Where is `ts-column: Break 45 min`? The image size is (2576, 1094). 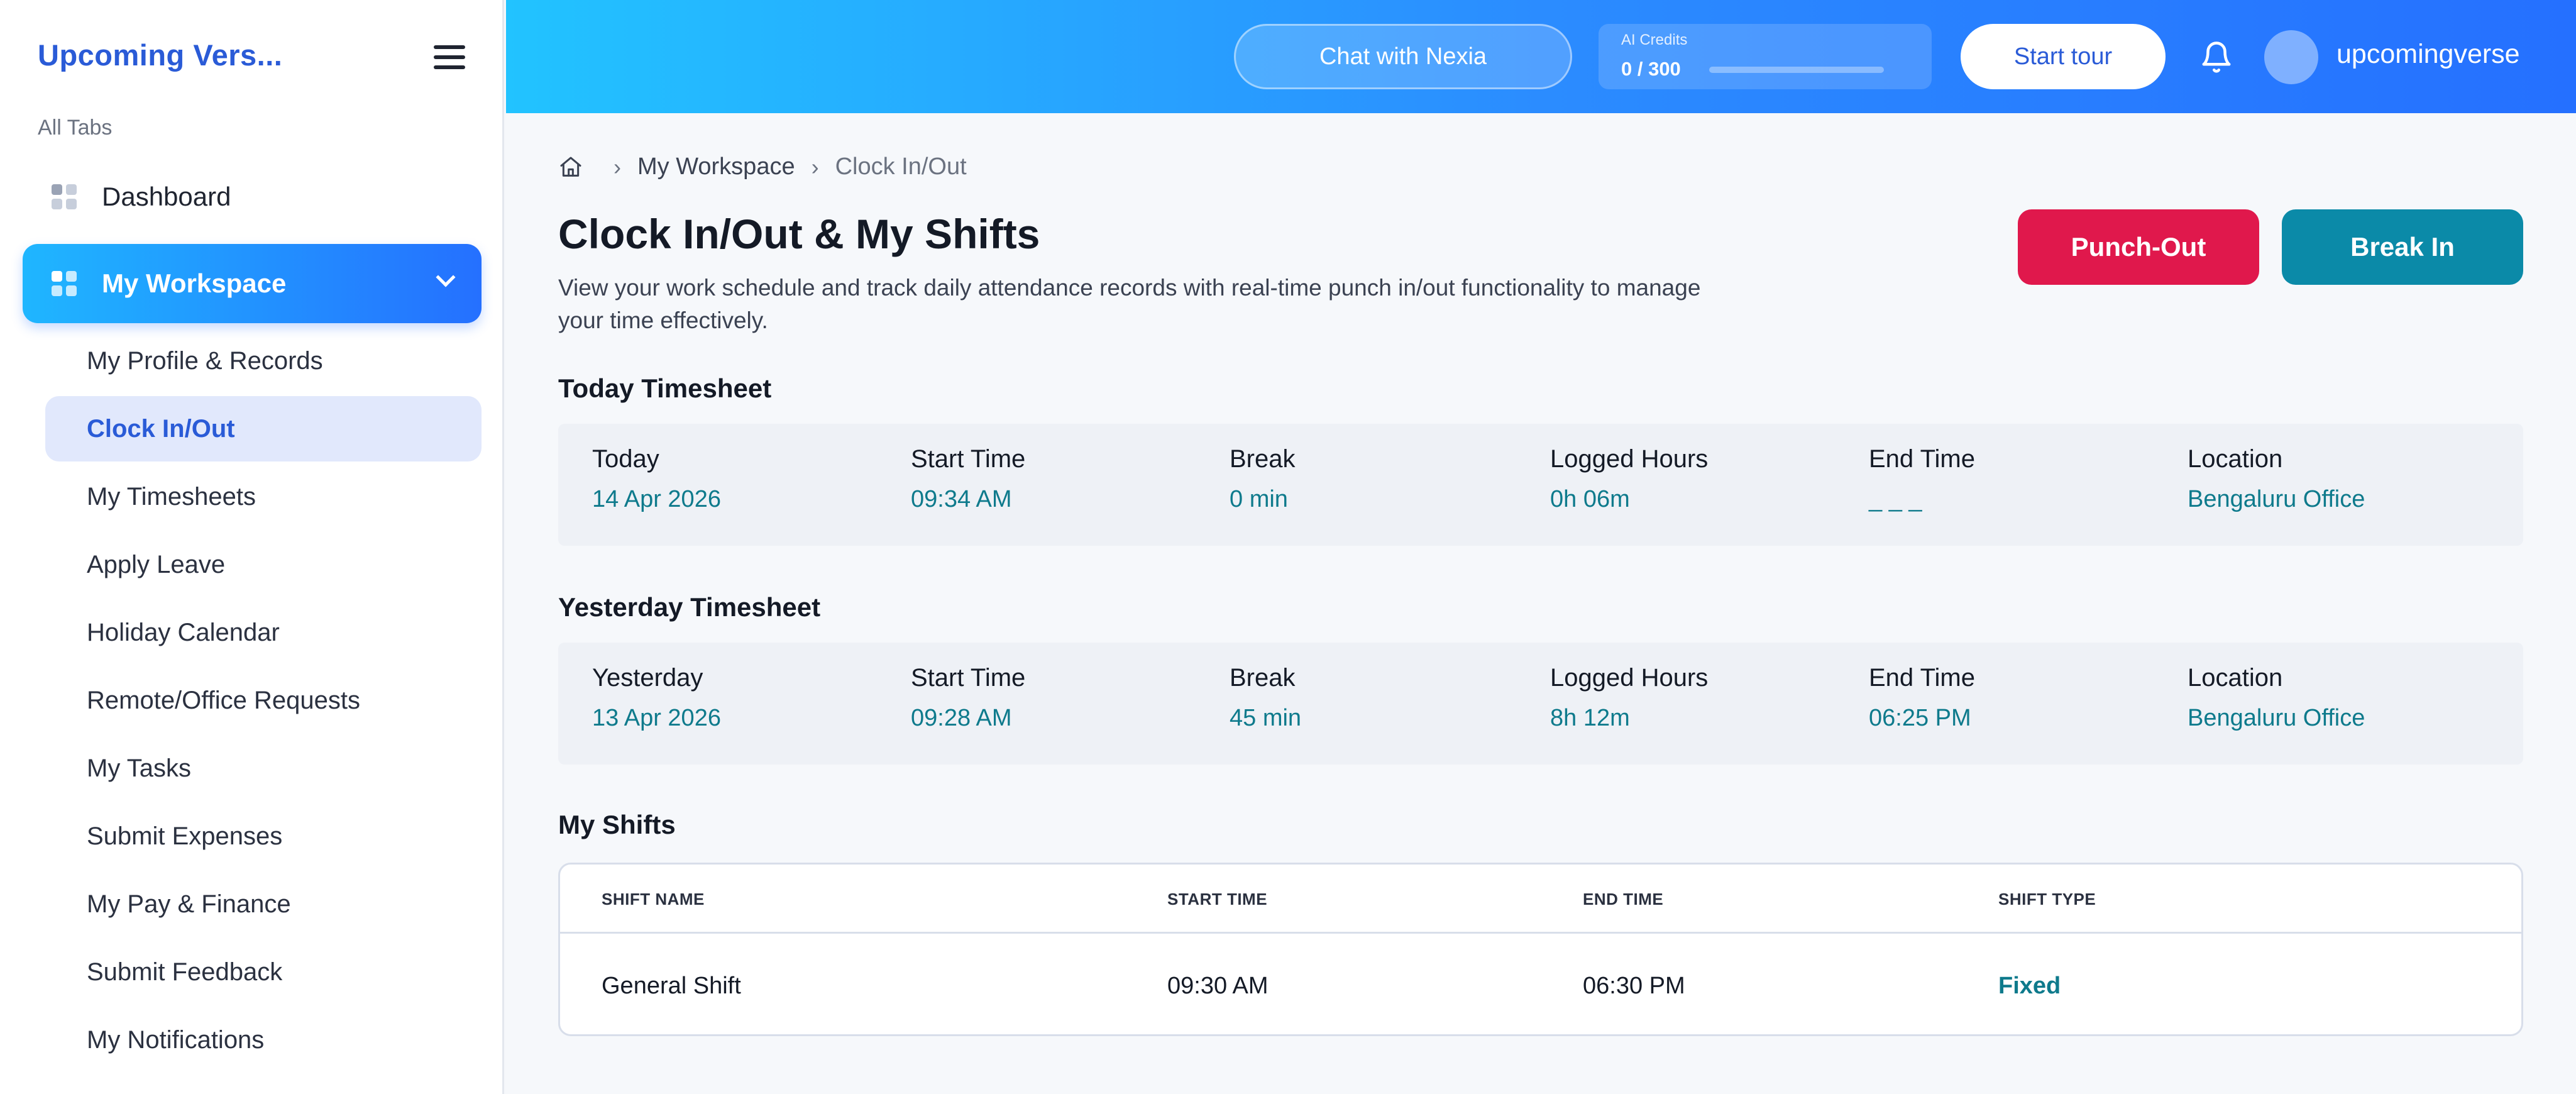 ts-column: Break 45 min is located at coordinates (1265, 698).